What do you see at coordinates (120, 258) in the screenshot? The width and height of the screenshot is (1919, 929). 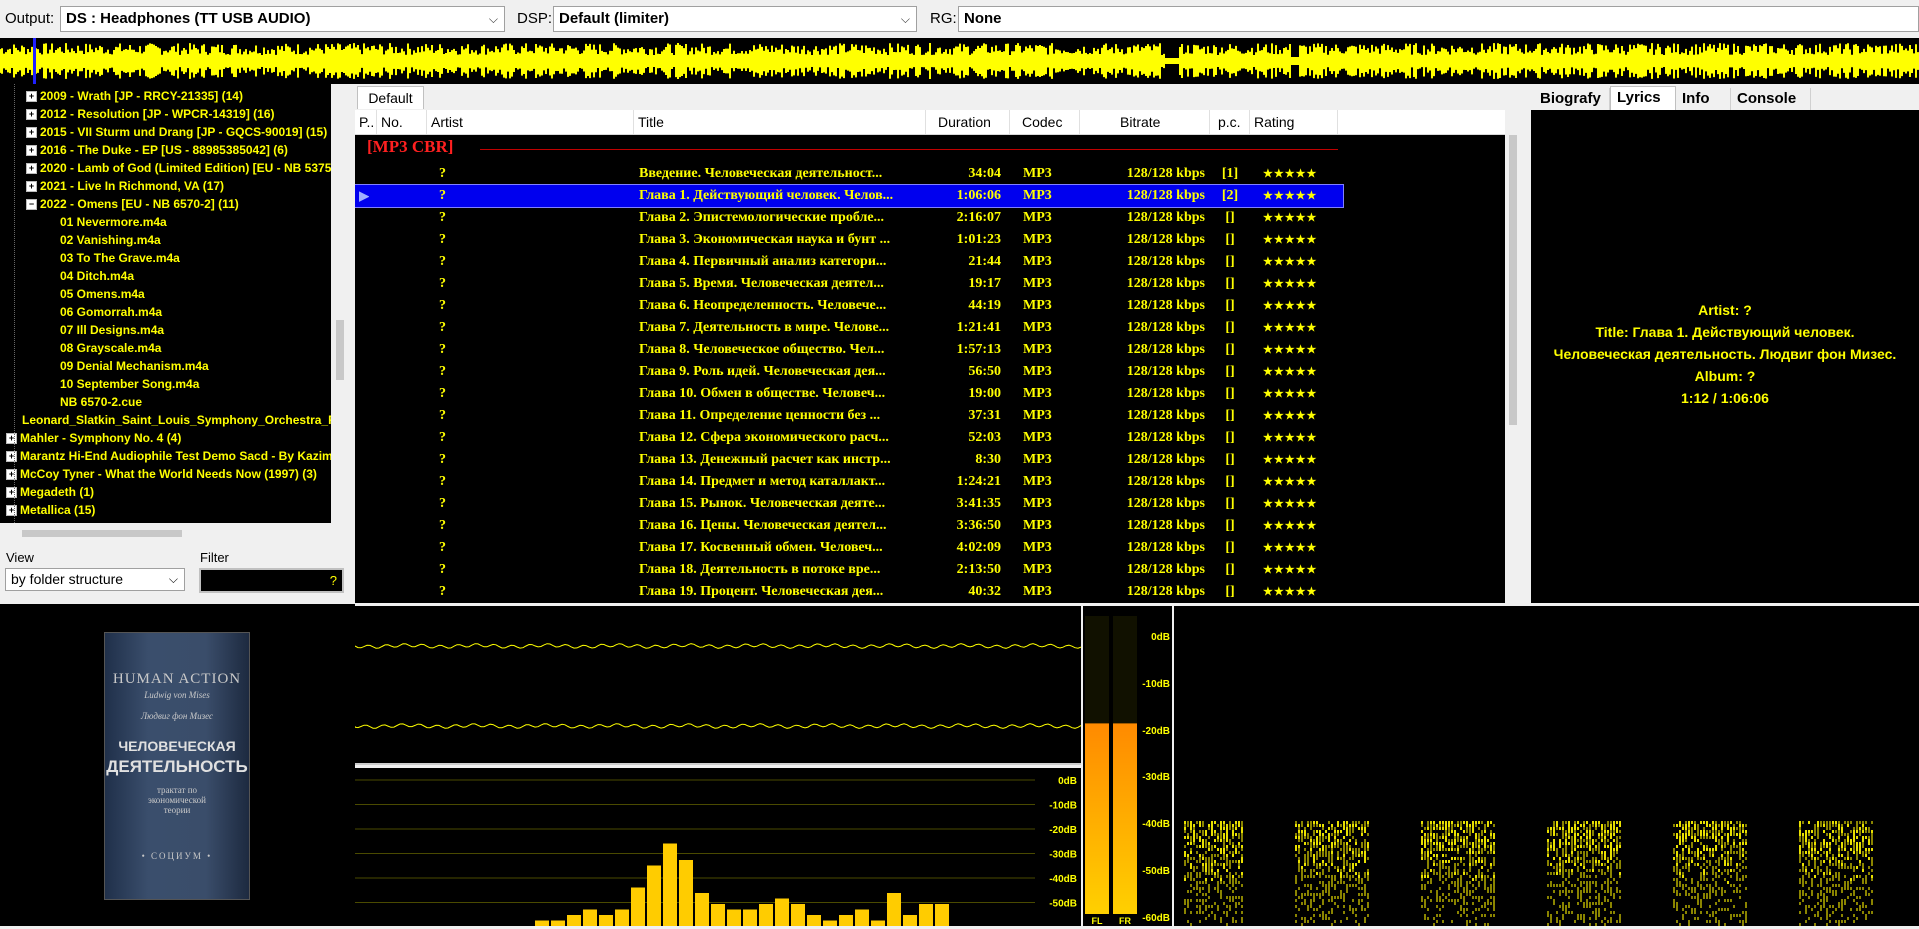 I see `tree-node: 03 To The Grave.m4a` at bounding box center [120, 258].